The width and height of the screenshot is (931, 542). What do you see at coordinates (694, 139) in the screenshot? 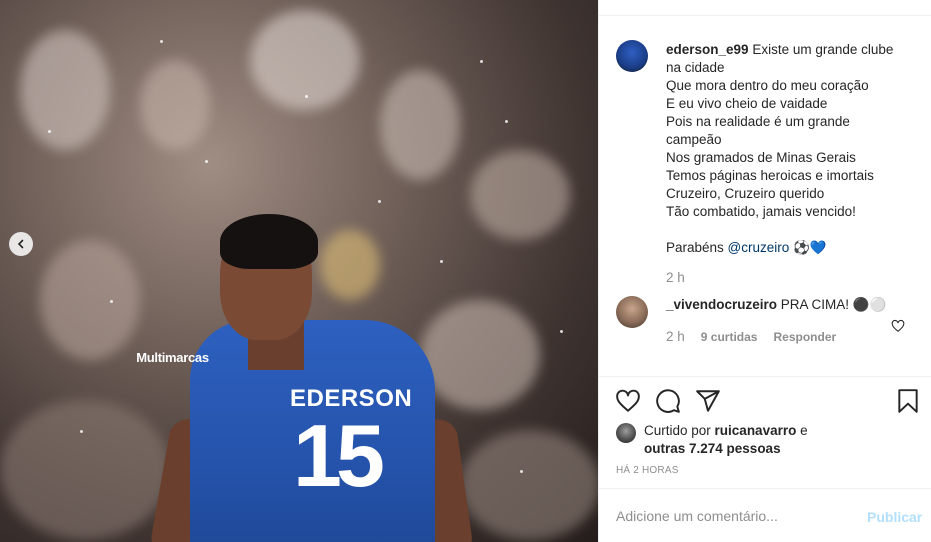
I see `caption-line: campeão` at bounding box center [694, 139].